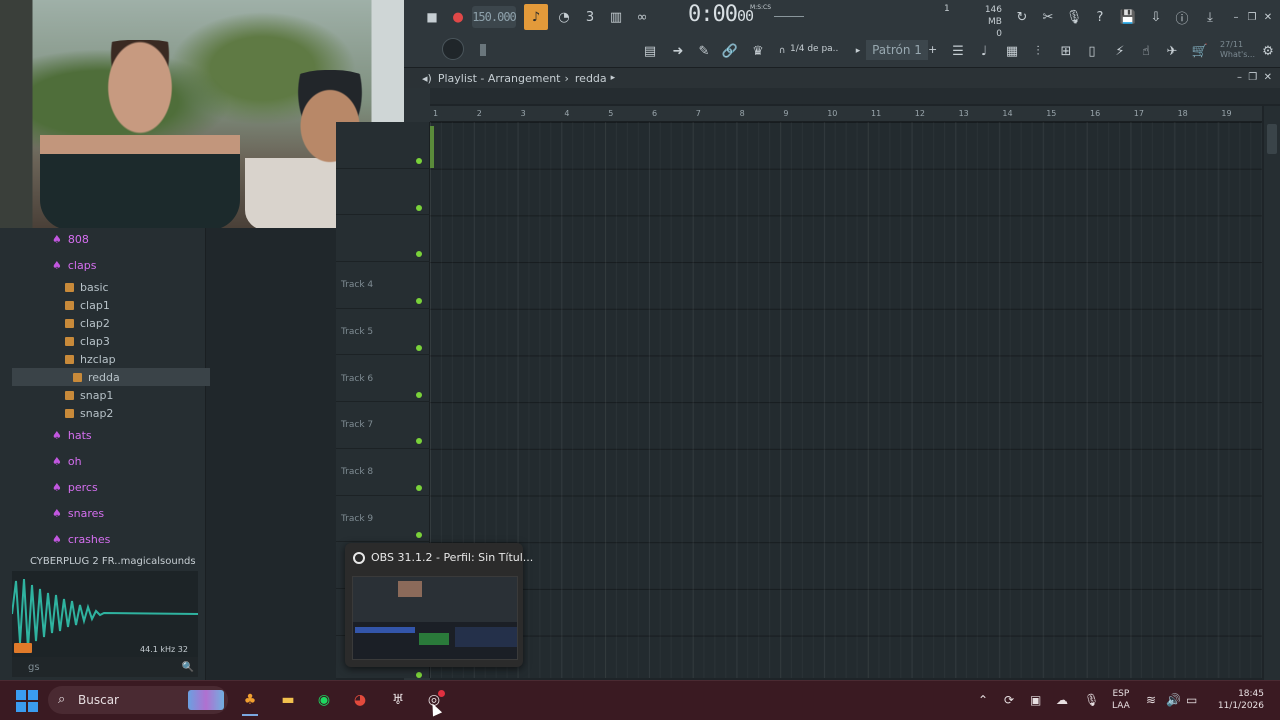 The height and width of the screenshot is (720, 1280). Describe the element at coordinates (1272, 393) in the screenshot. I see `vertical-scrollbar` at that location.